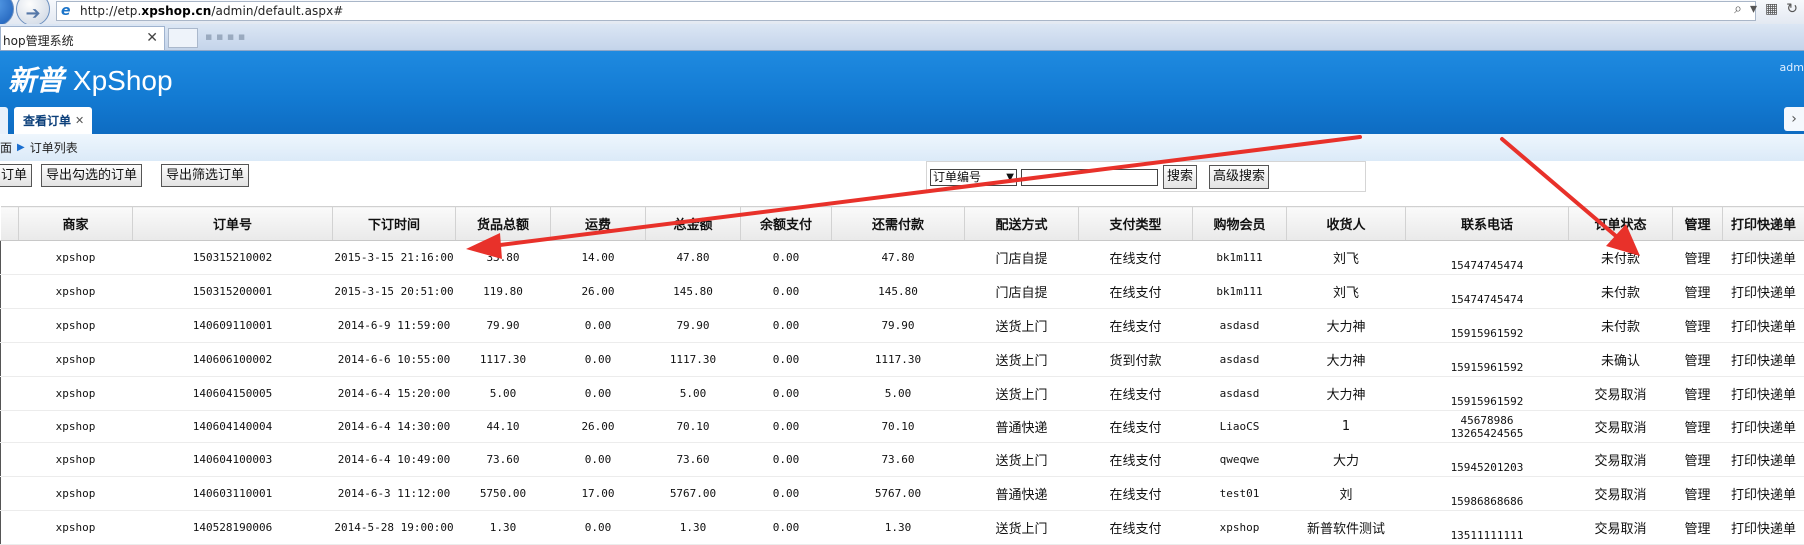 The width and height of the screenshot is (1804, 545). What do you see at coordinates (1022, 326) in the screenshot?
I see `cell-shipping: 送货上门` at bounding box center [1022, 326].